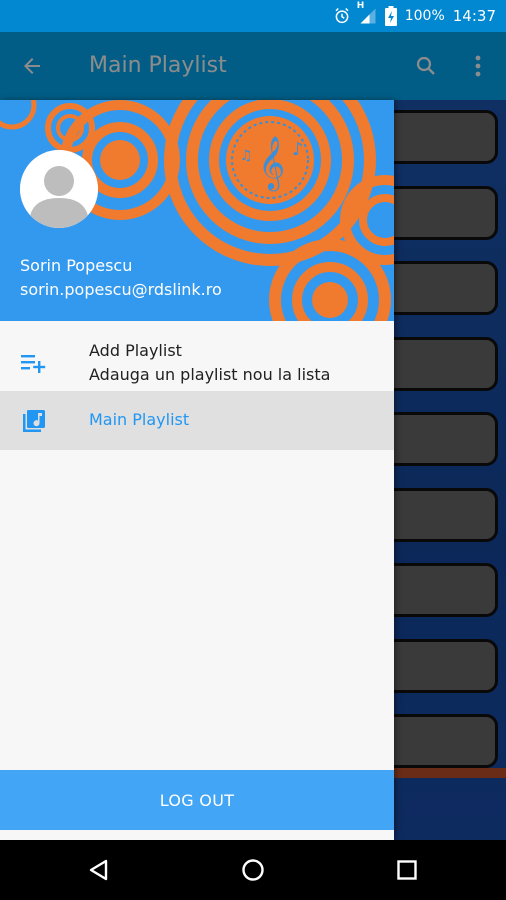 The height and width of the screenshot is (900, 506). What do you see at coordinates (342, 16) in the screenshot?
I see `alarm-icon` at bounding box center [342, 16].